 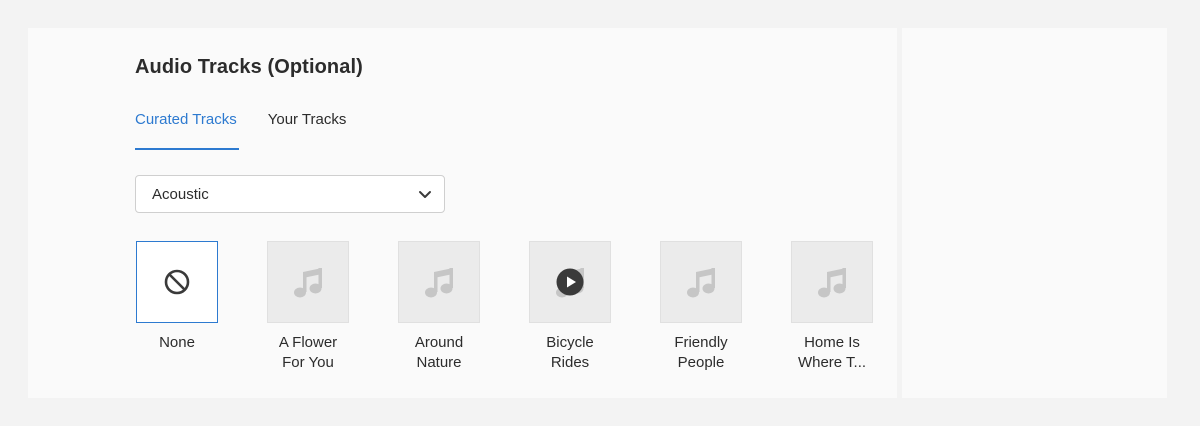 What do you see at coordinates (570, 352) in the screenshot?
I see `track-label: Bicycle Rides` at bounding box center [570, 352].